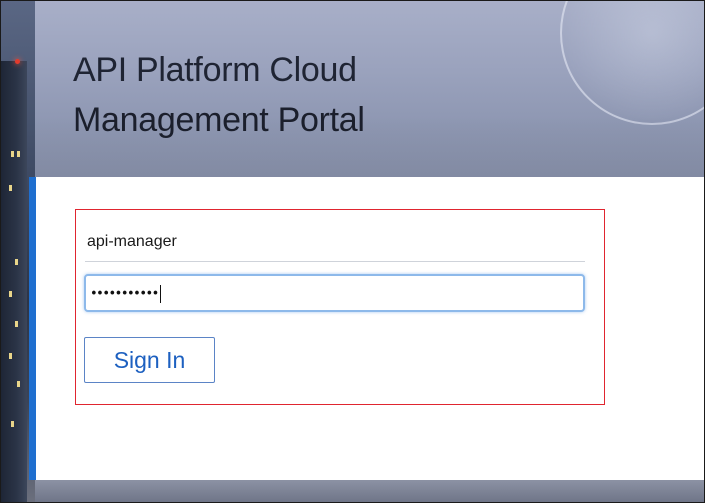  Describe the element at coordinates (334, 293) in the screenshot. I see `password-field: •••••••••••` at that location.